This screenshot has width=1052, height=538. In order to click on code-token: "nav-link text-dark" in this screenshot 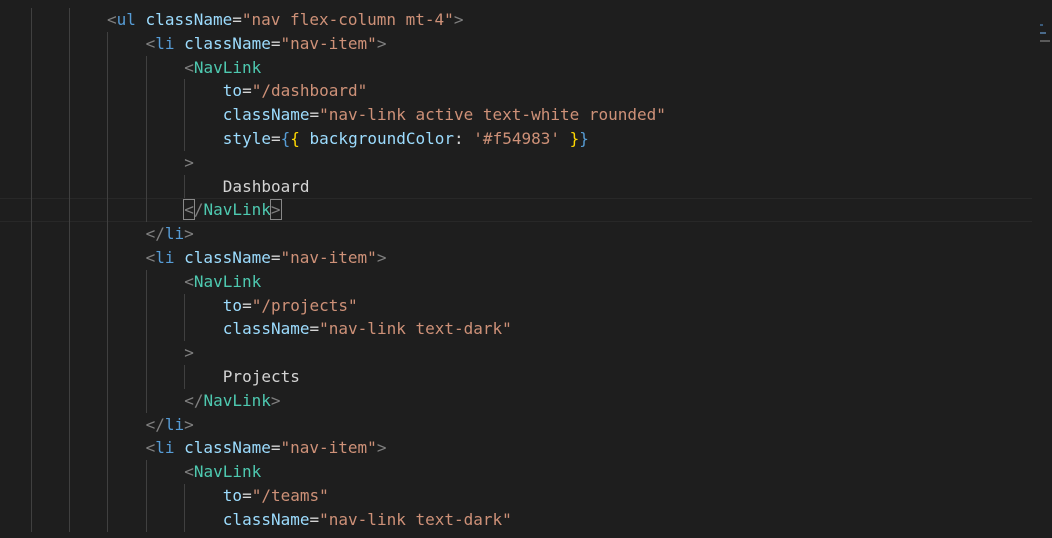, I will do `click(415, 519)`.